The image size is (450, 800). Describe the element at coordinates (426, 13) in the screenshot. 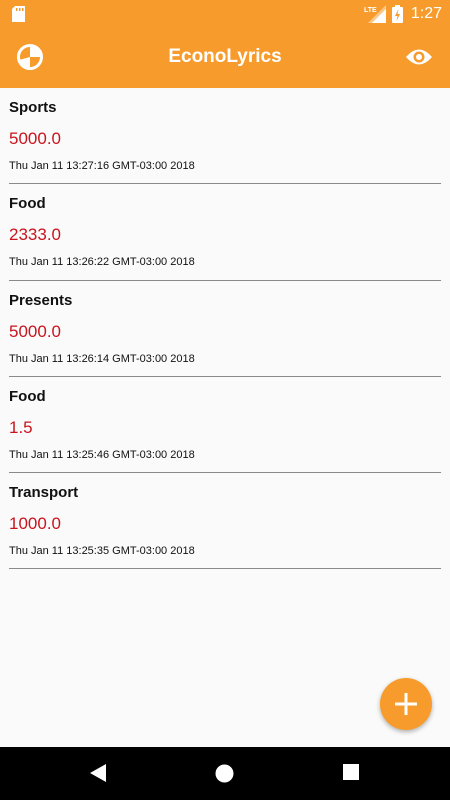

I see `clock: 1:27` at that location.